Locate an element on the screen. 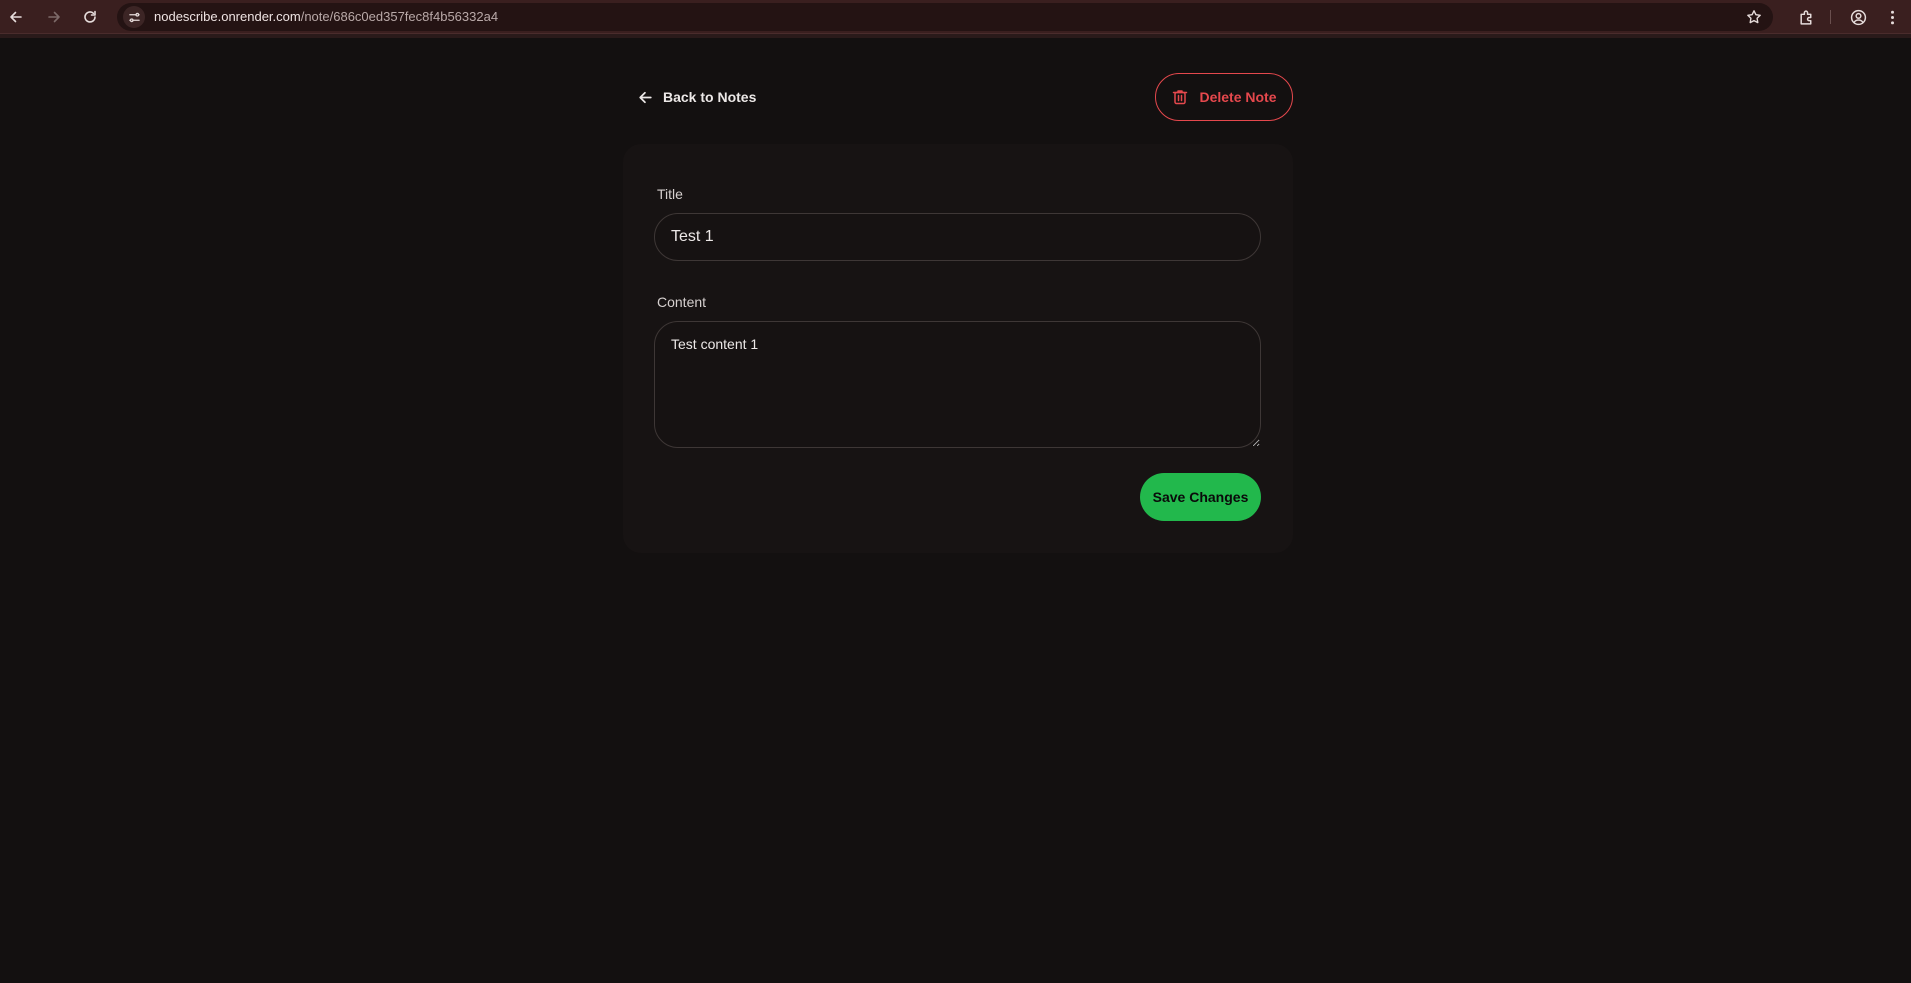 Image resolution: width=1911 pixels, height=983 pixels. back-to-notes-label: Back to Notes is located at coordinates (710, 97).